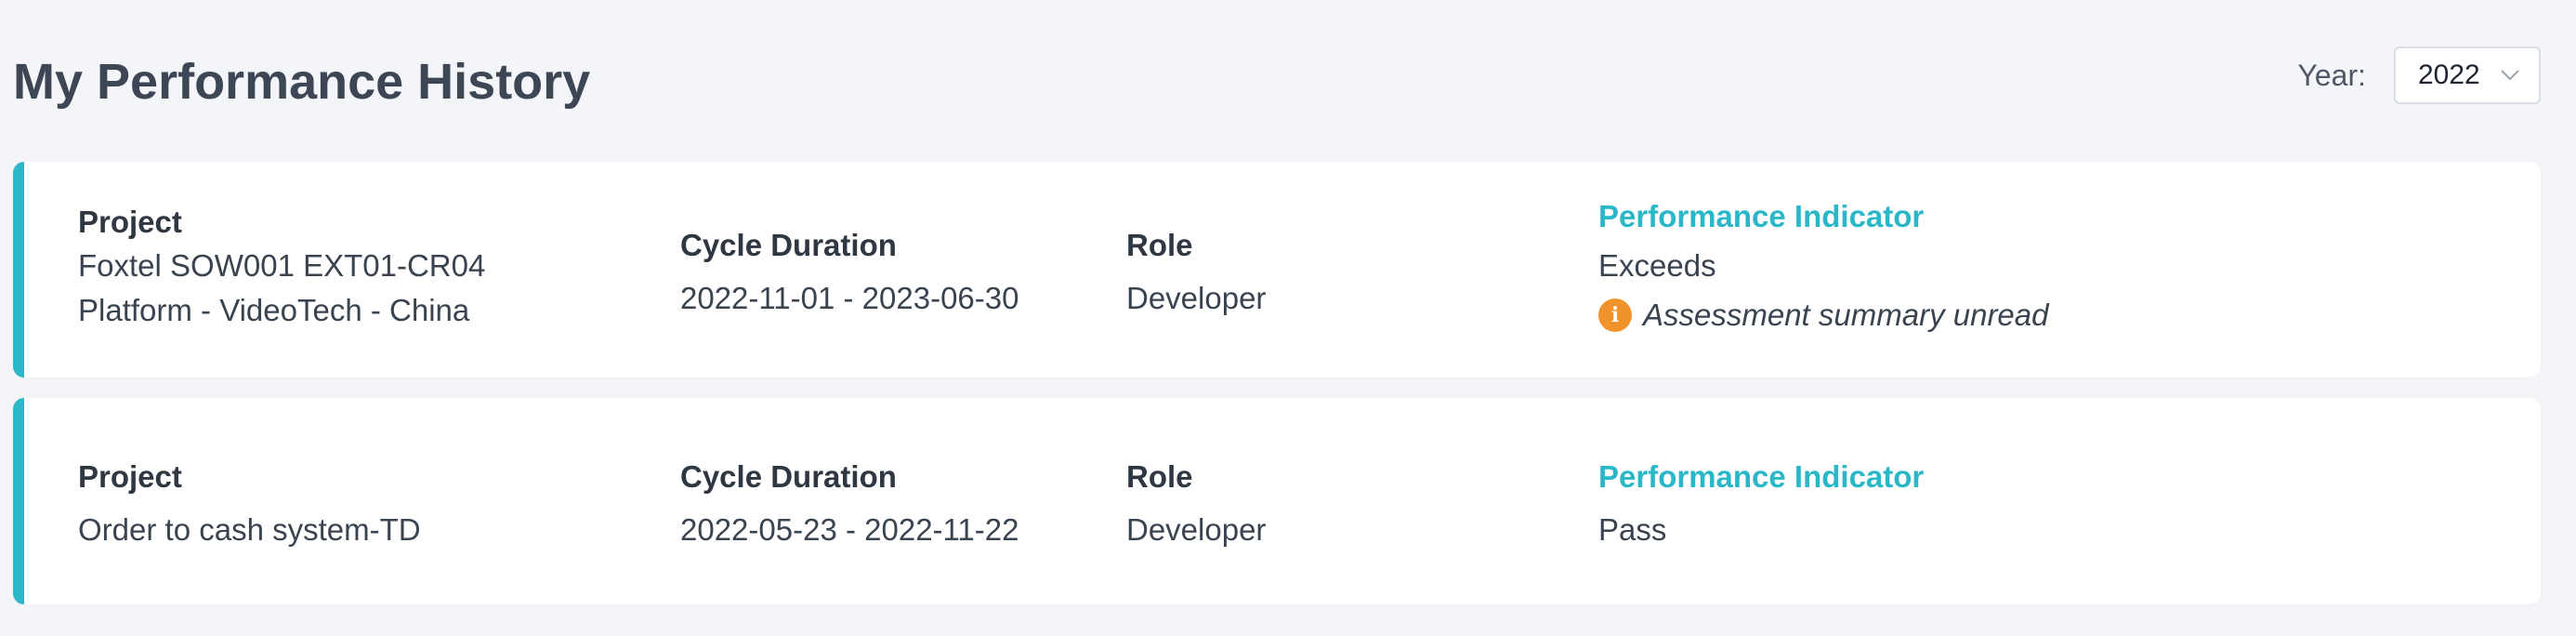  I want to click on page-title: My Performance History, so click(302, 82).